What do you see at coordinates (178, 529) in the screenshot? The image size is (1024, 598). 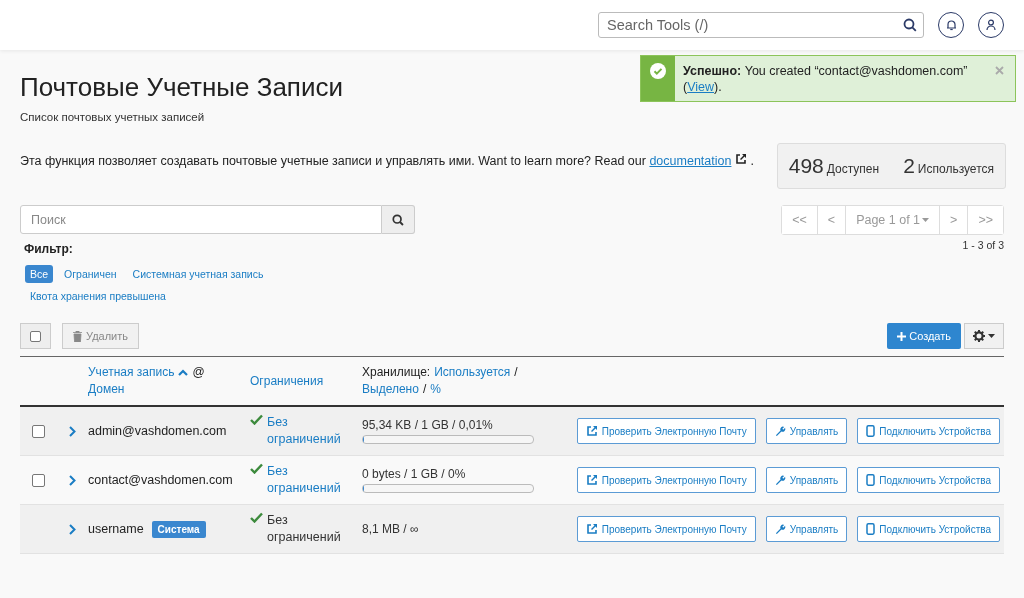 I see `system-badge: Система` at bounding box center [178, 529].